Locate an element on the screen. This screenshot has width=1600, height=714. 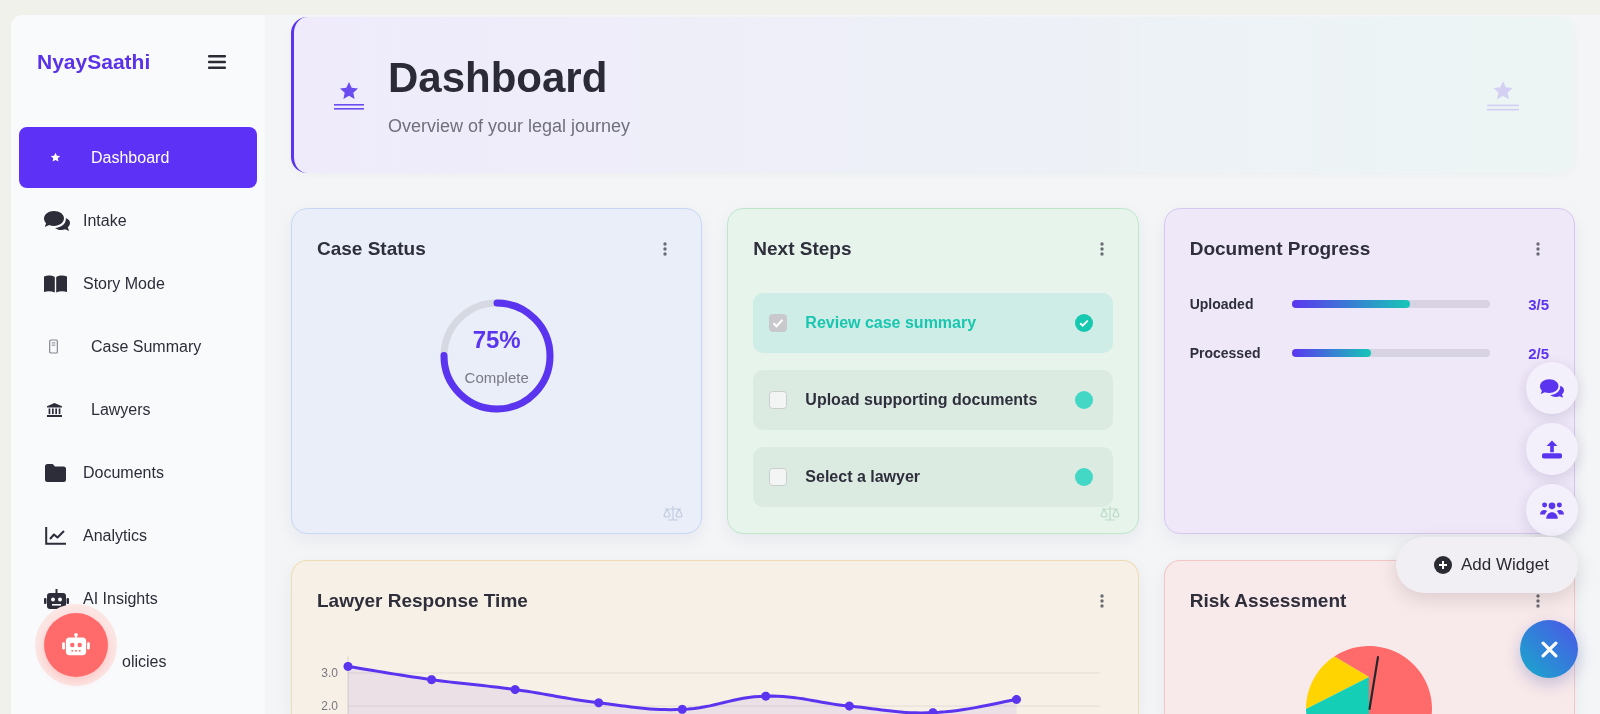
nav-item: Lawyers is located at coordinates (138, 409).